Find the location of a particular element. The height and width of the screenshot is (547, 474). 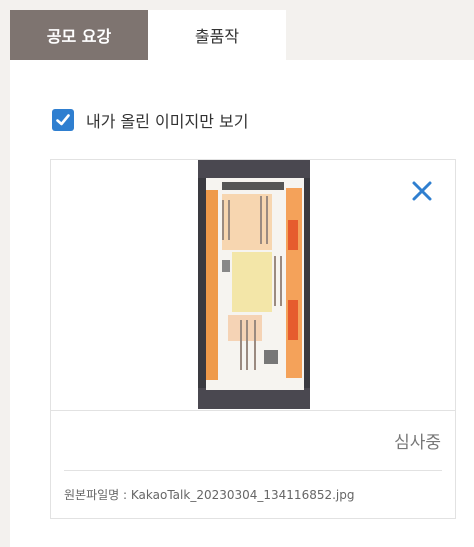

my-images-filter: 내가 올린 이미지만 보기 is located at coordinates (150, 120).